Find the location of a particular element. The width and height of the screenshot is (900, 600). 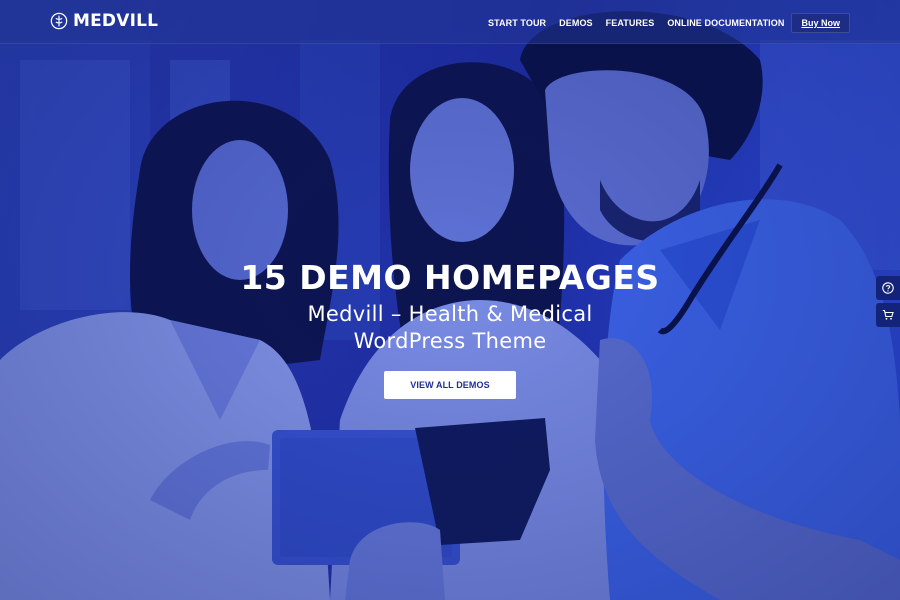

cart-button is located at coordinates (888, 315).